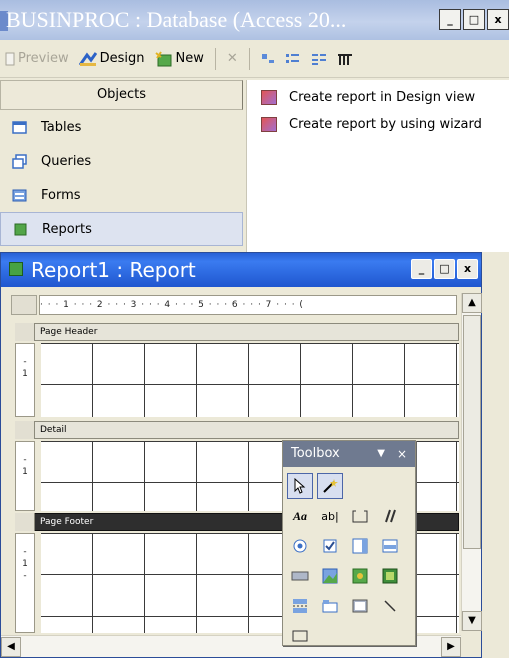 The image size is (509, 658). I want to click on large-icons-button, so click(268, 59).